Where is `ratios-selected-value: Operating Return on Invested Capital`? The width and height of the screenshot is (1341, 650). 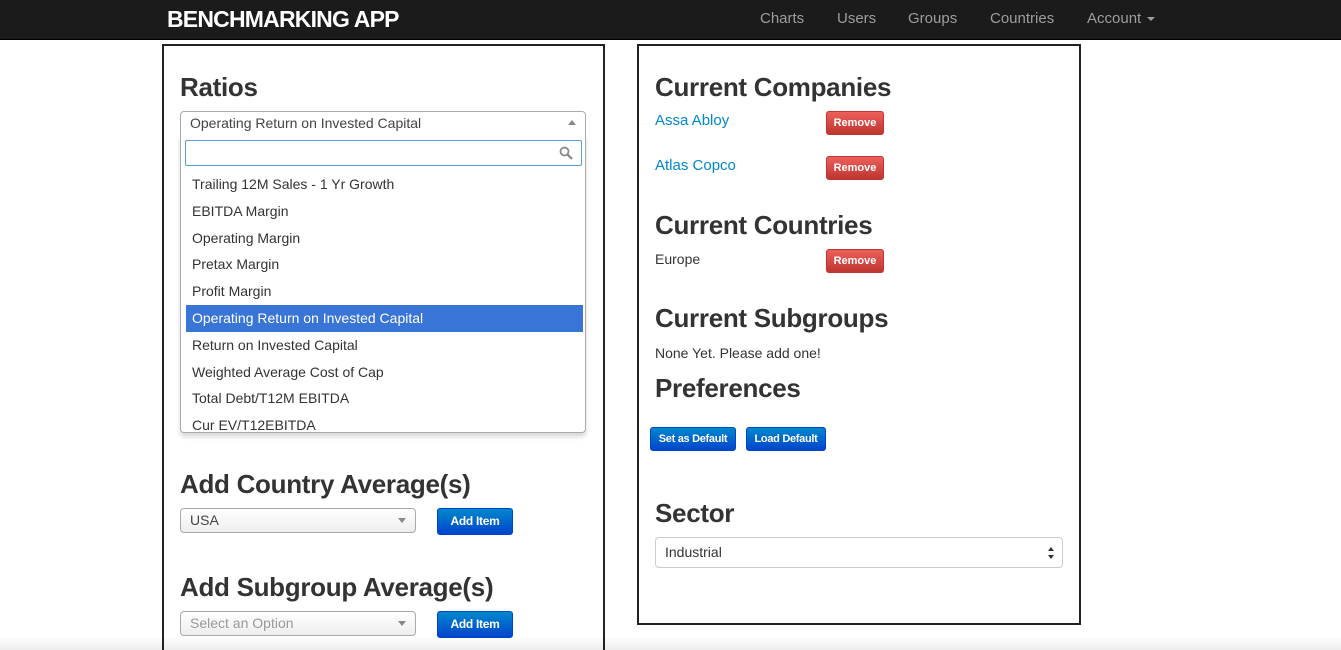 ratios-selected-value: Operating Return on Invested Capital is located at coordinates (306, 123).